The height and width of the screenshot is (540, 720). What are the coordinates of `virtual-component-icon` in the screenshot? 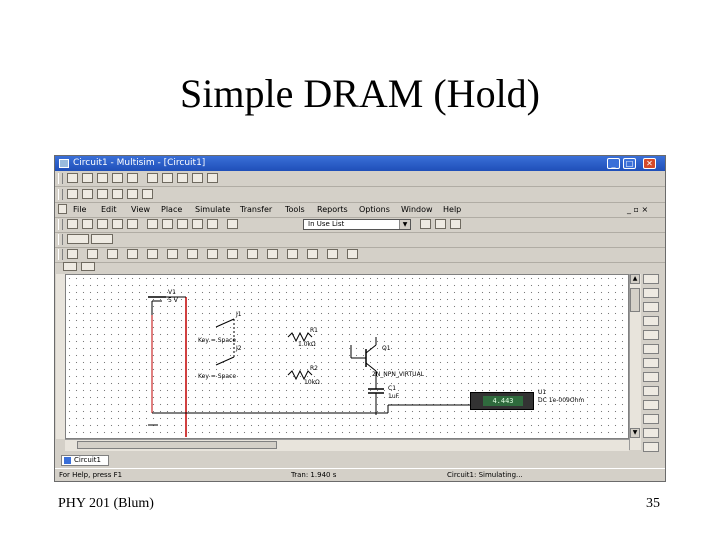 It's located at (70, 266).